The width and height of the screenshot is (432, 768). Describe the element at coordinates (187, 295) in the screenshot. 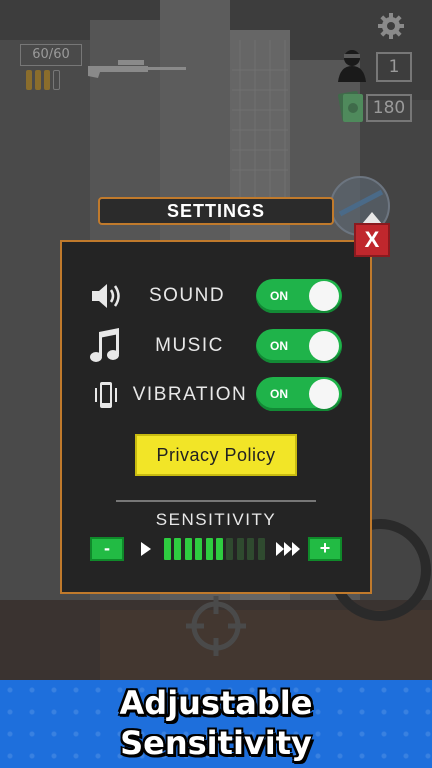

I see `sound-label: SOUND` at that location.